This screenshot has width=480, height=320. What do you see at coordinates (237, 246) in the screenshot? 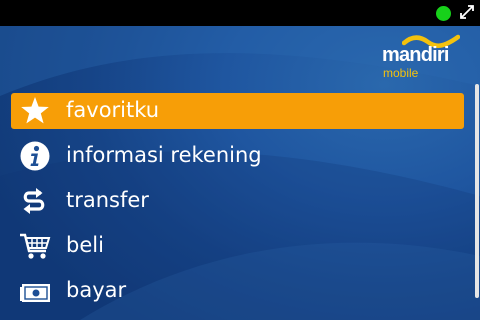
I see `menu-item-beli: beli` at bounding box center [237, 246].